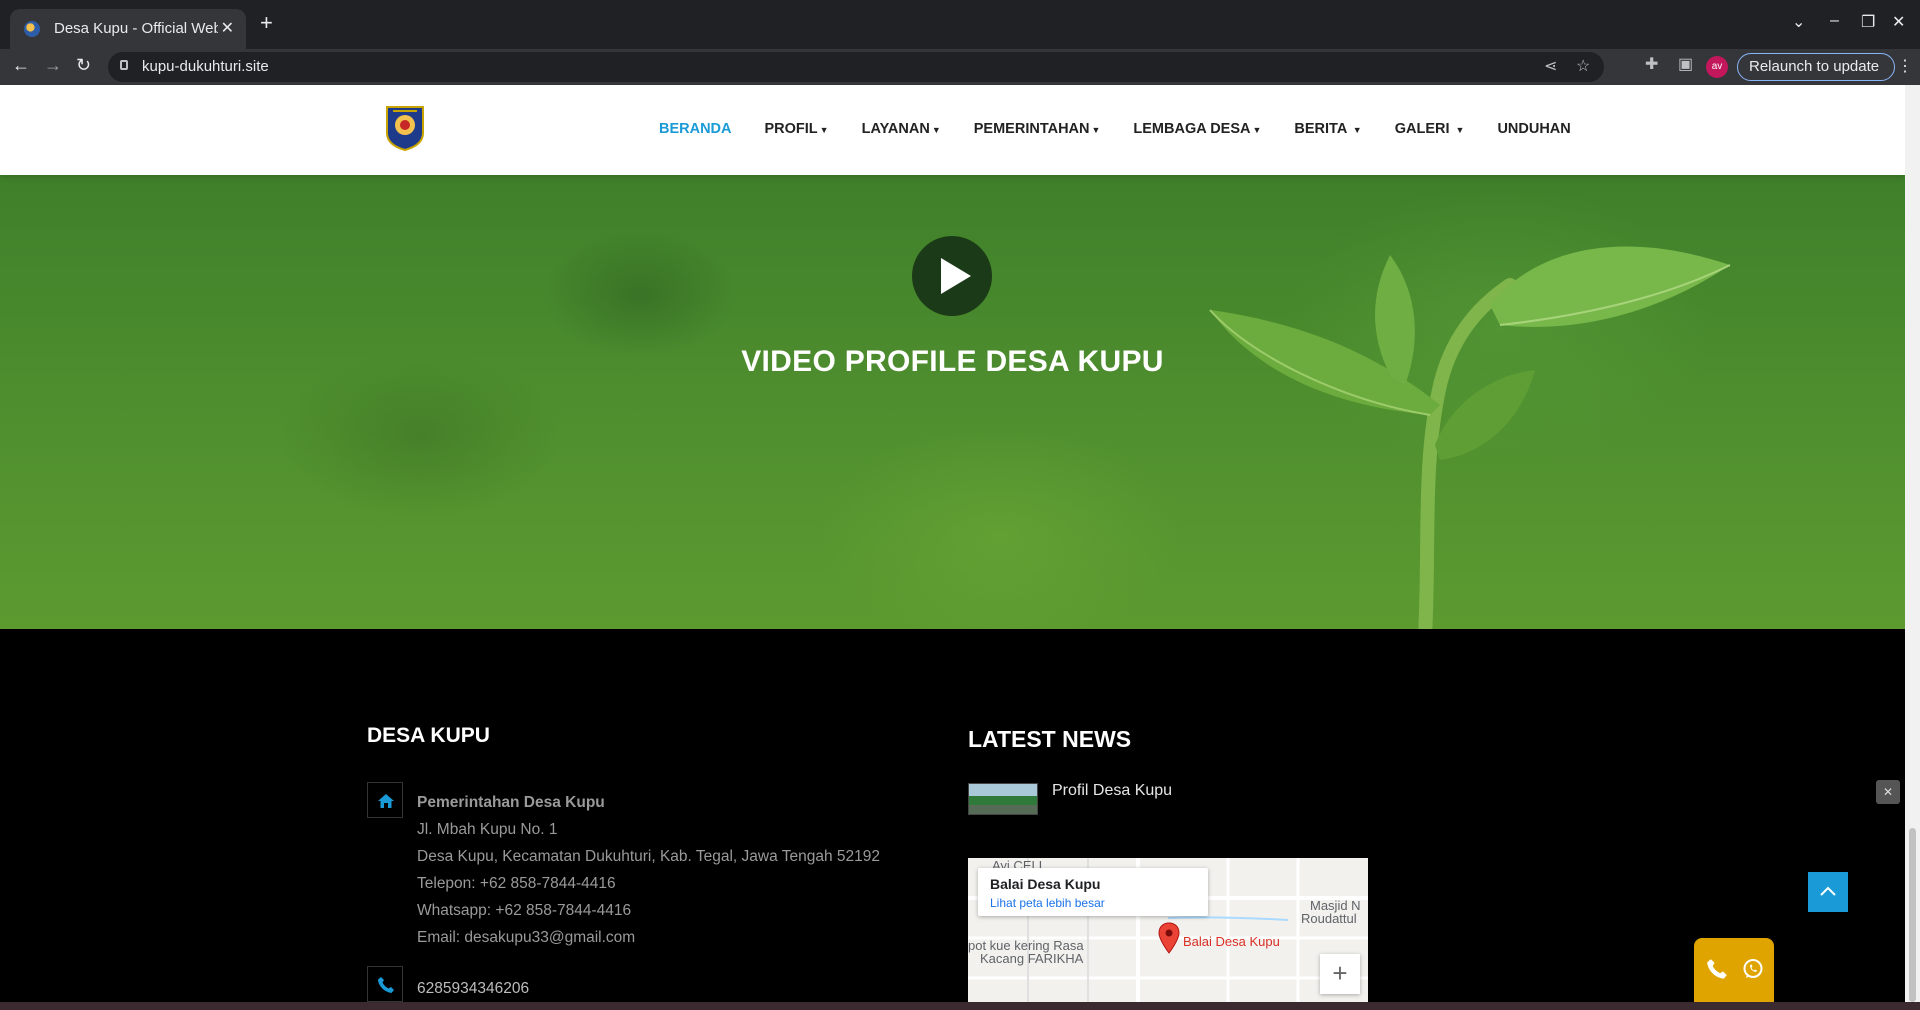 The width and height of the screenshot is (1920, 1010). I want to click on menu-item-berita: BERITA ▼, so click(1327, 129).